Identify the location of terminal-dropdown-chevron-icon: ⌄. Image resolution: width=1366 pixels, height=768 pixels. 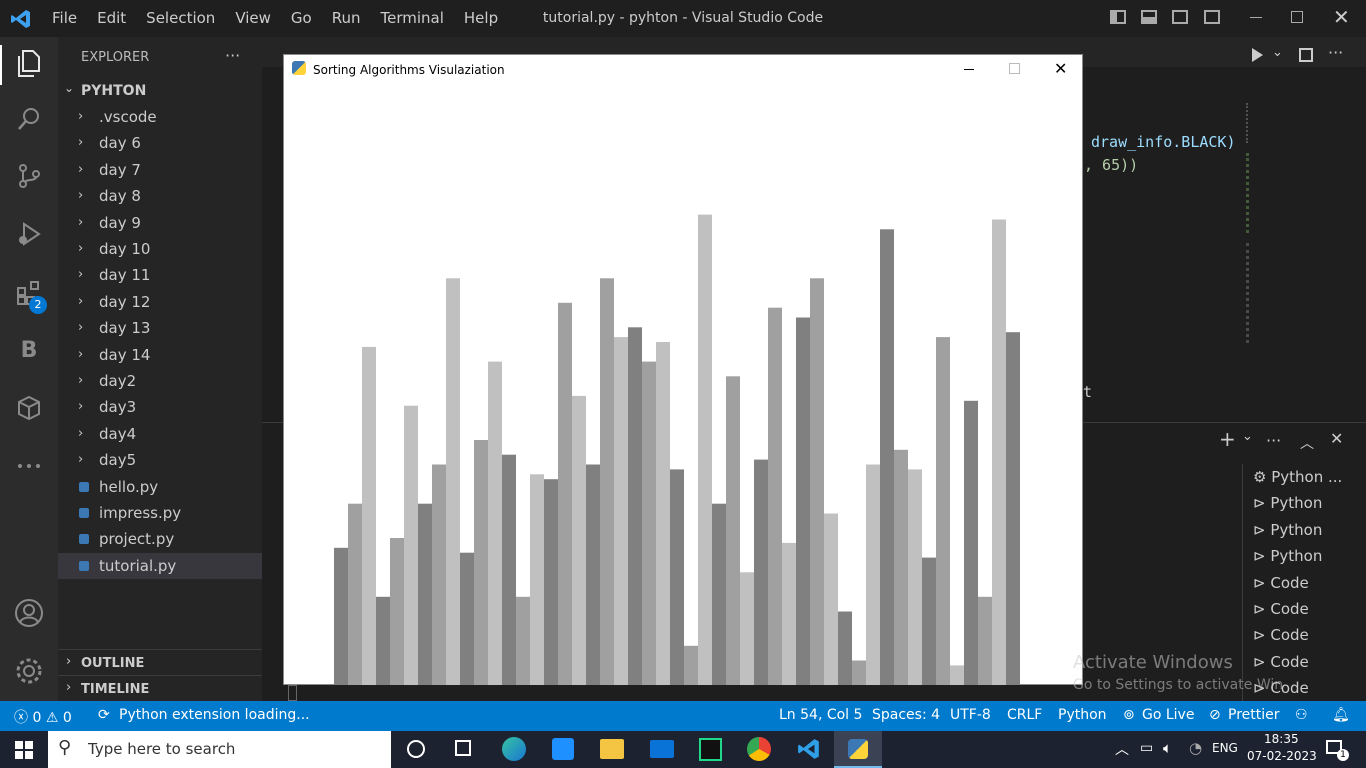
(1247, 436).